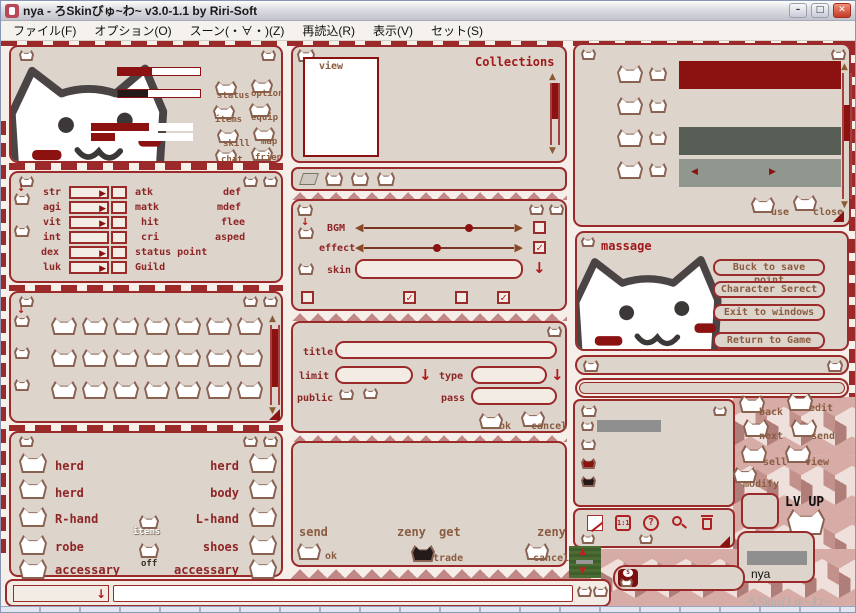 The image size is (856, 613). What do you see at coordinates (694, 172) in the screenshot?
I see `bar-left-icon` at bounding box center [694, 172].